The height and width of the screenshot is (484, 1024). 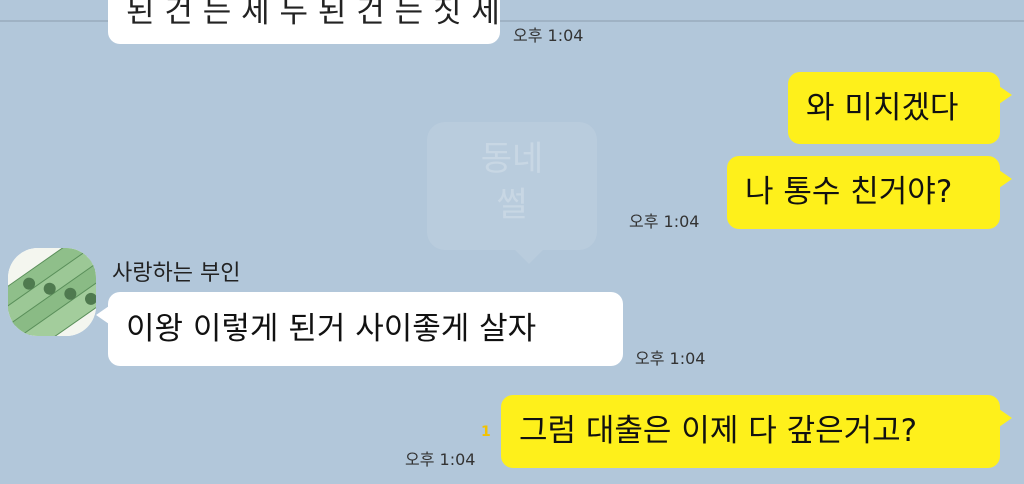 I want to click on message-bubble-outgoing: 그럼 대출은 이제 다 갚은거고?, so click(x=756, y=431).